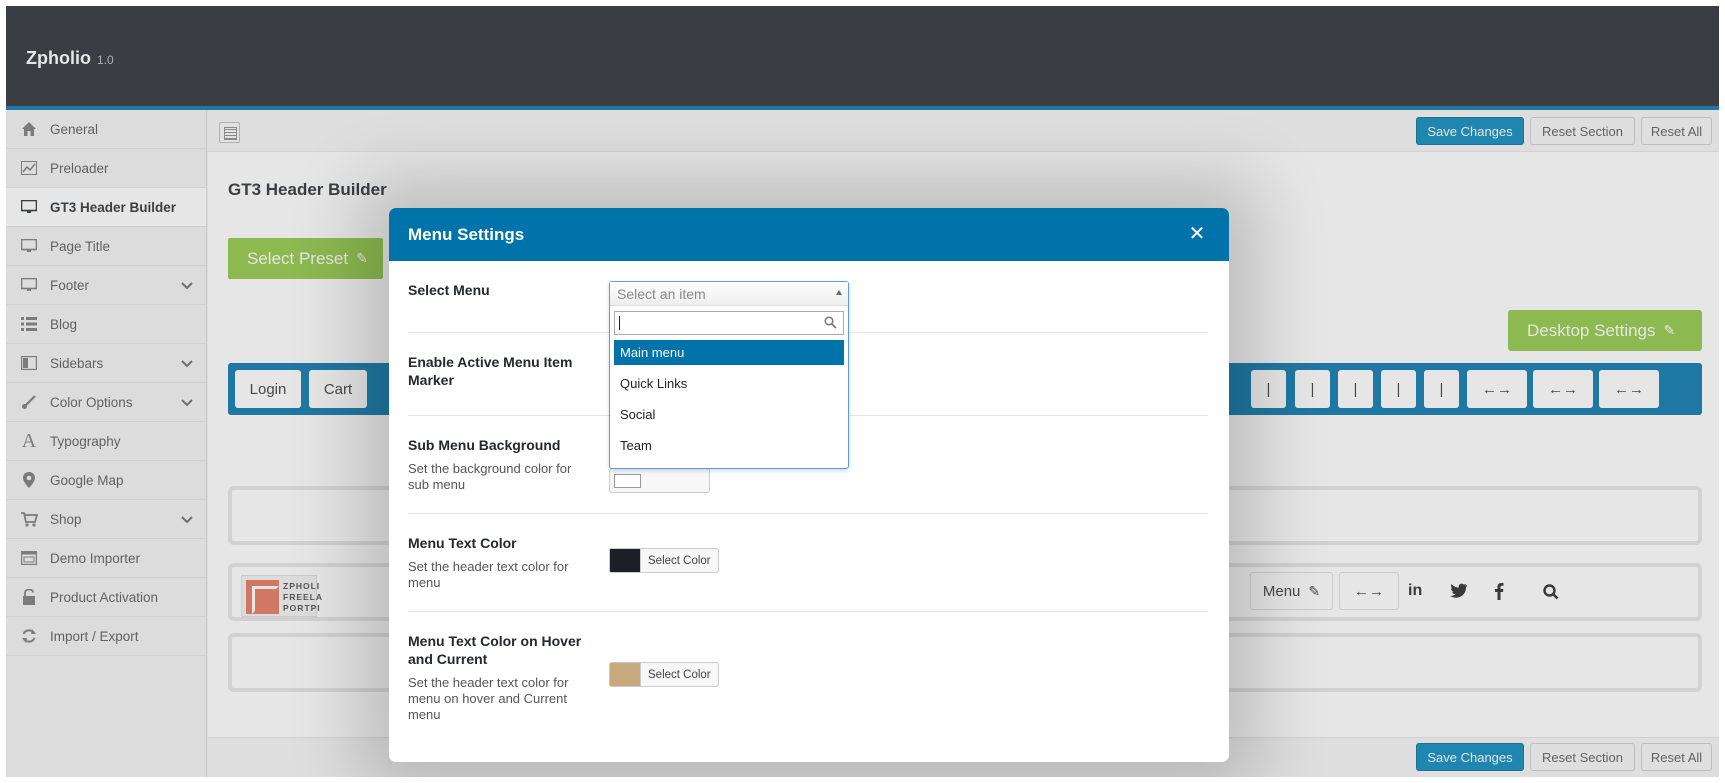 The image size is (1725, 783). I want to click on sidebar-item-demo-importer: Demo Importer, so click(106, 558).